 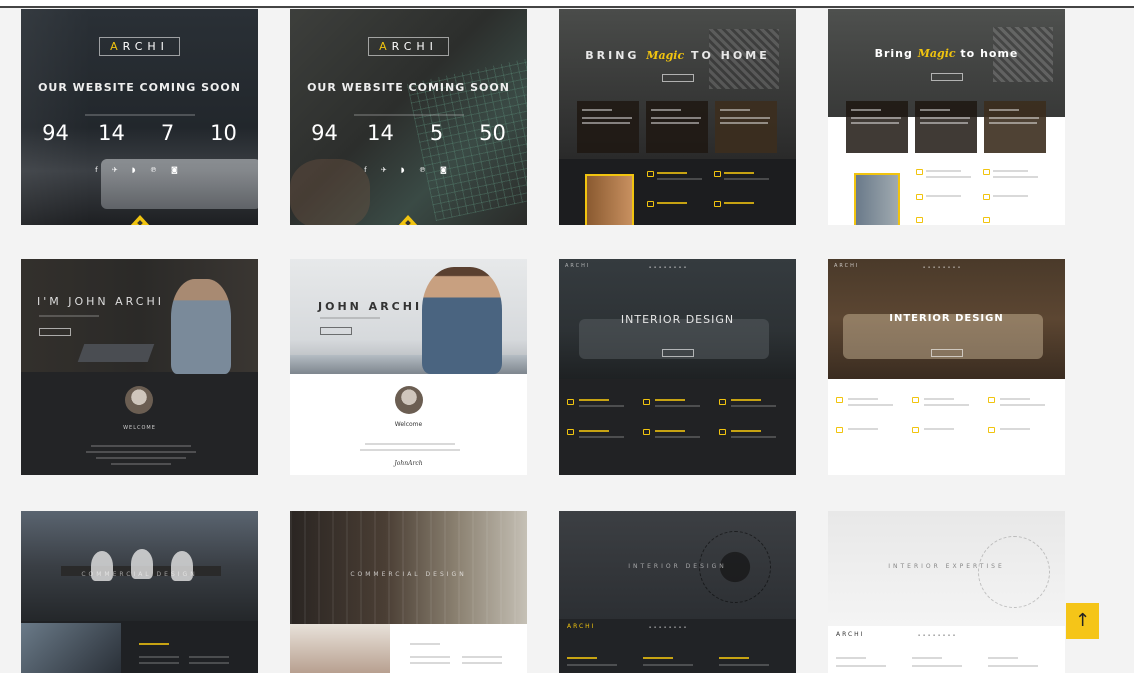 I want to click on template-card-john-archi-dark: I'M JOHN ARCHI WELCOME, so click(x=139, y=367).